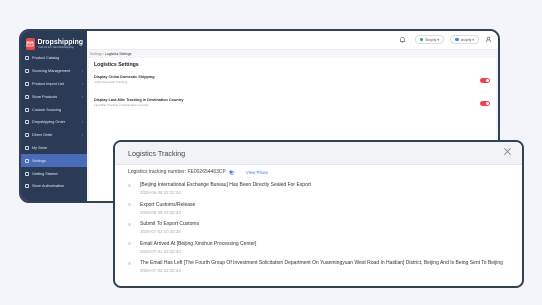  Describe the element at coordinates (39, 160) in the screenshot. I see `sidebar-item-label: Settings` at that location.